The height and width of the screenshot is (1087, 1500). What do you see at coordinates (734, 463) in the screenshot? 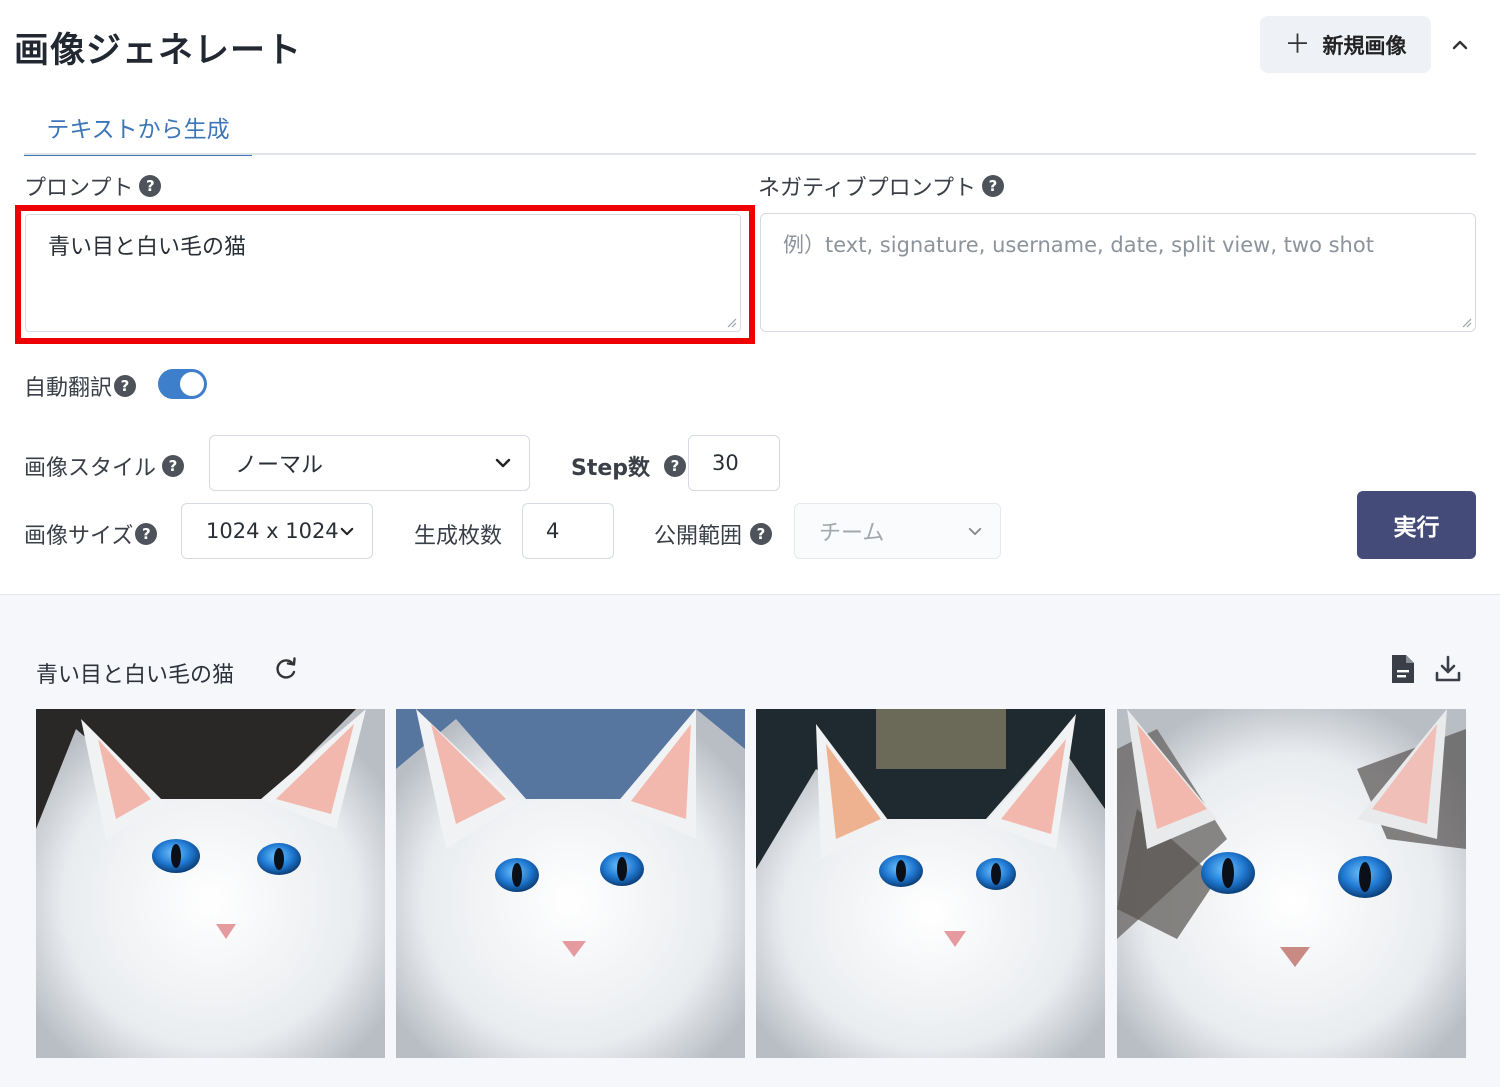
I see `steps-input: 30` at bounding box center [734, 463].